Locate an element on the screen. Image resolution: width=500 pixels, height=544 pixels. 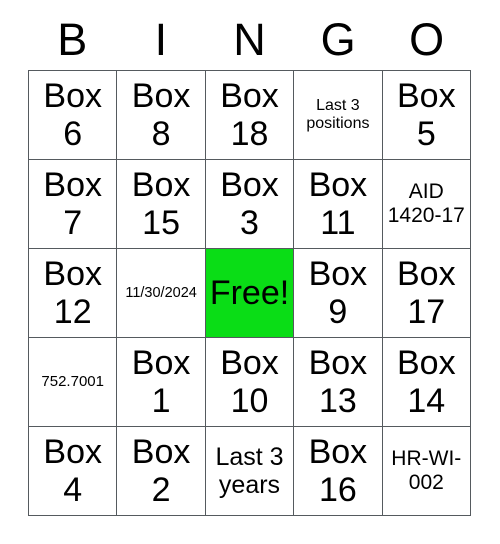
bingo-header-letter-o: O is located at coordinates (426, 39).